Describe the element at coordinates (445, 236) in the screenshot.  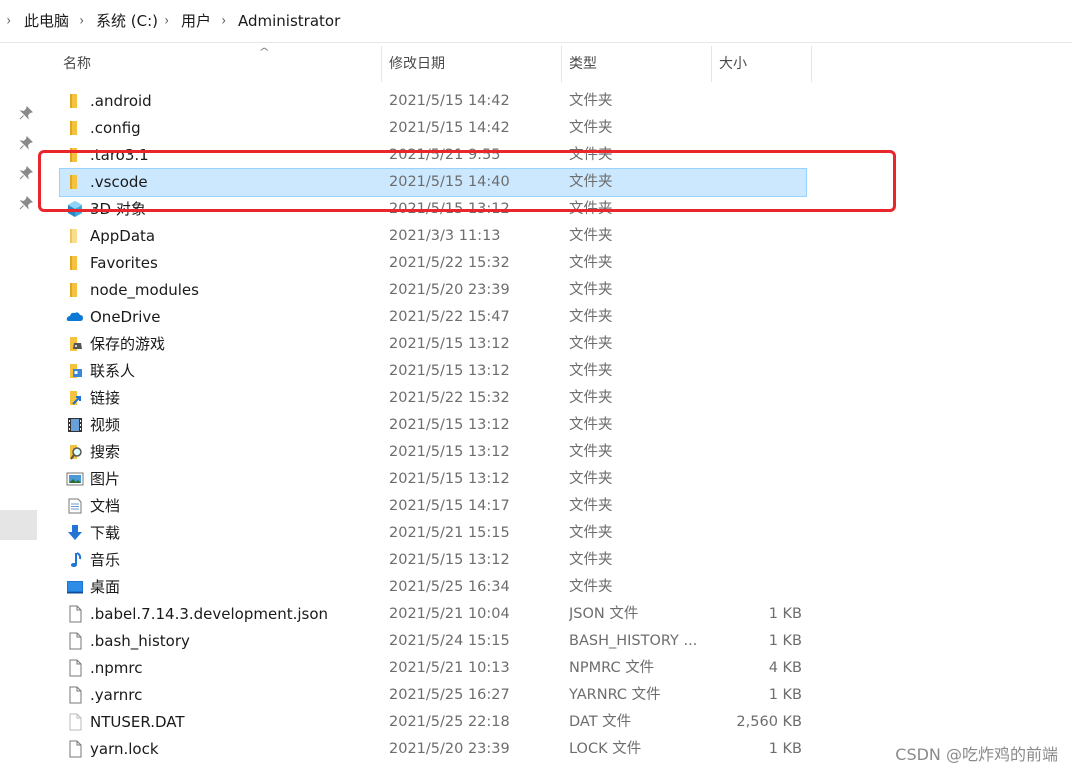
I see `file-modified-date: 2021/3/3 11:13` at that location.